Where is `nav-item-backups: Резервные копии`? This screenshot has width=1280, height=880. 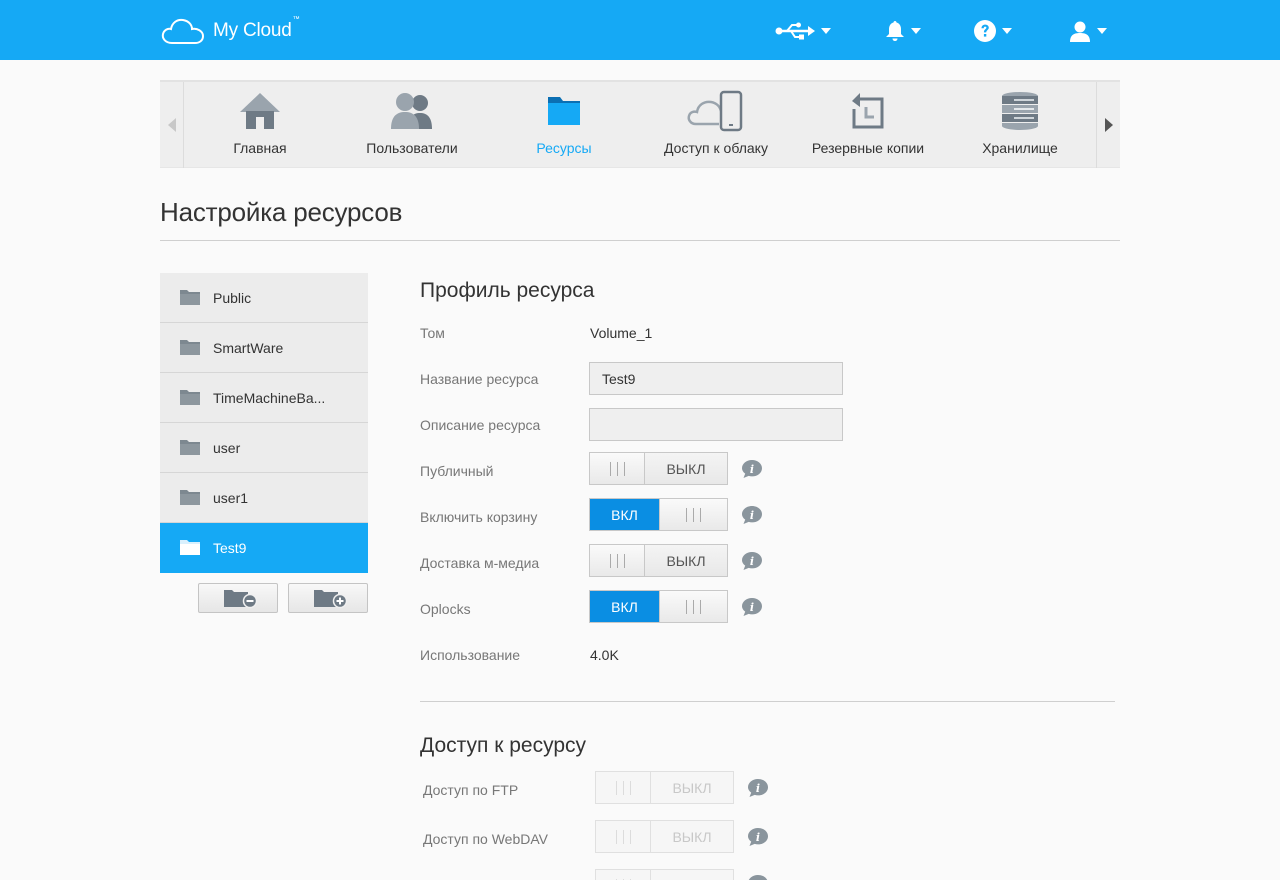
nav-item-backups: Резервные копии is located at coordinates (868, 125).